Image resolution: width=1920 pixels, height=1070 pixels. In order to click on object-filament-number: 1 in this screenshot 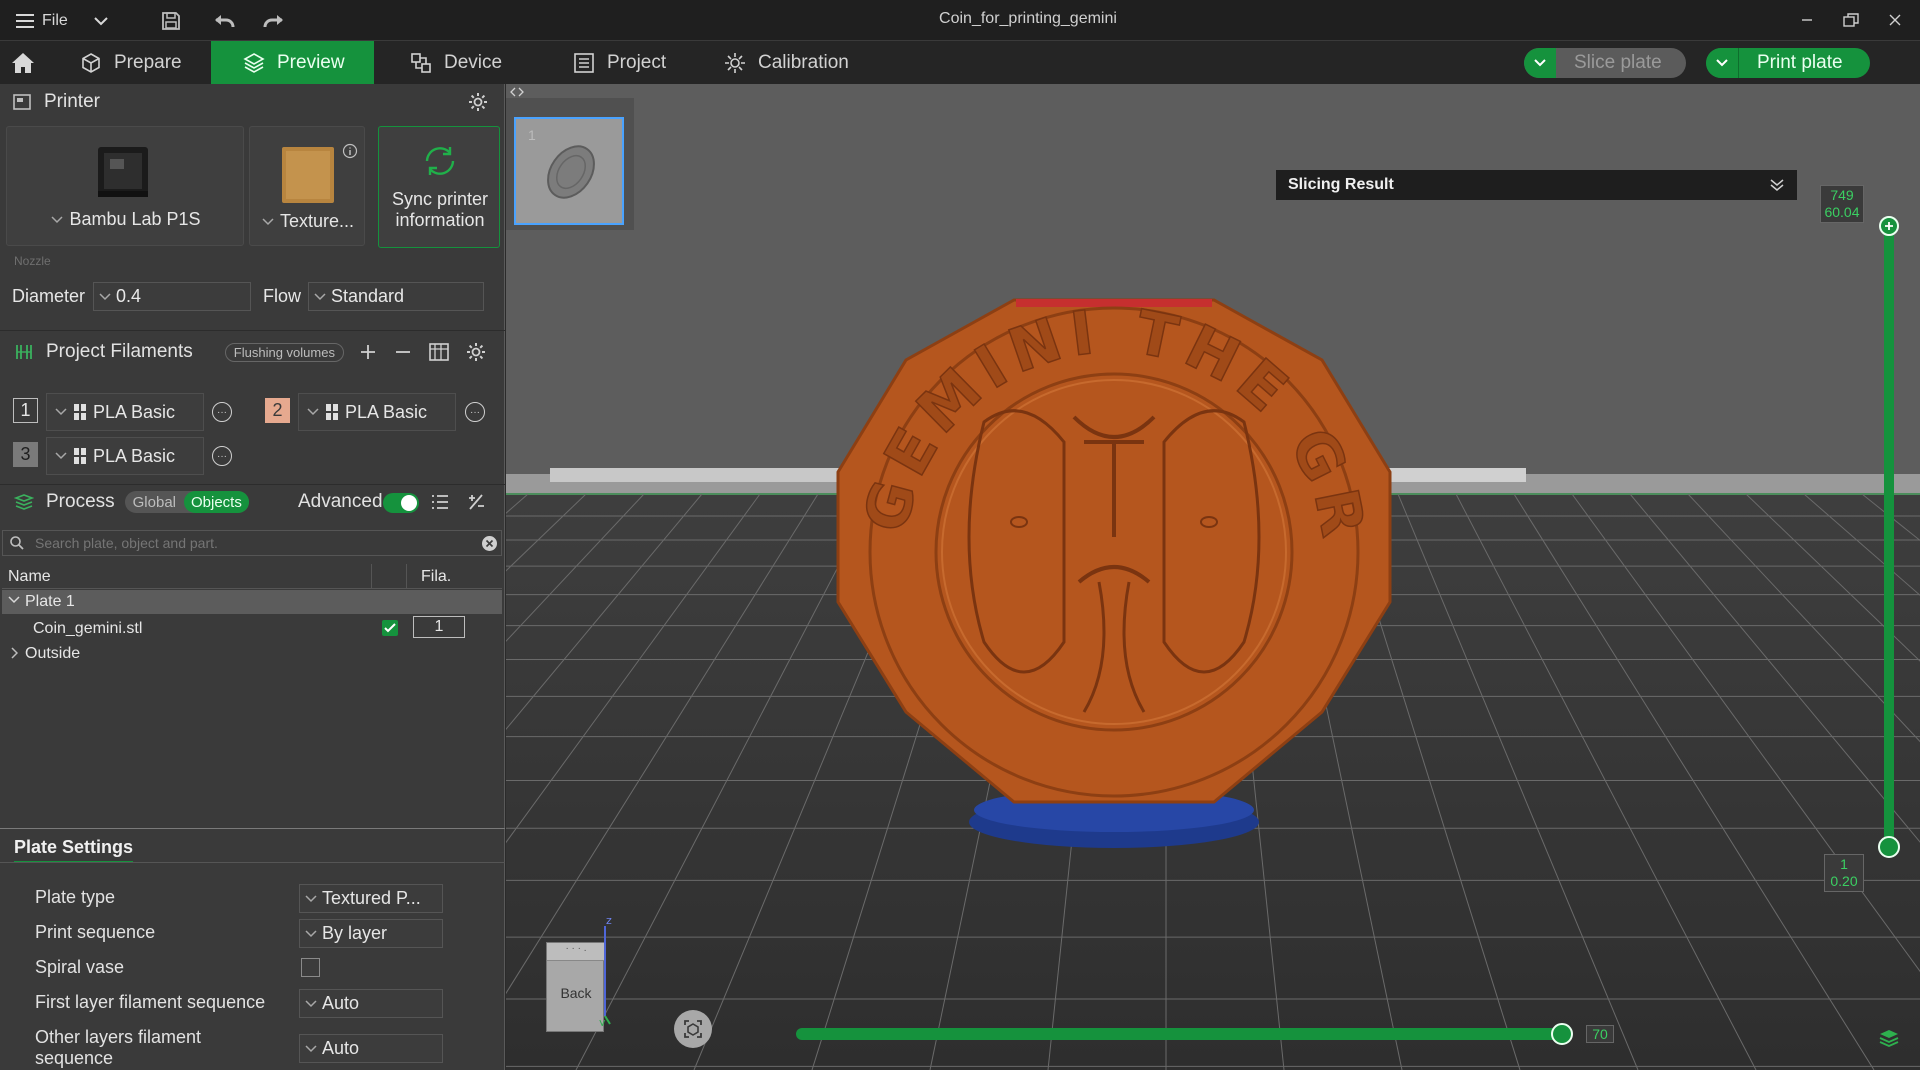, I will do `click(439, 627)`.